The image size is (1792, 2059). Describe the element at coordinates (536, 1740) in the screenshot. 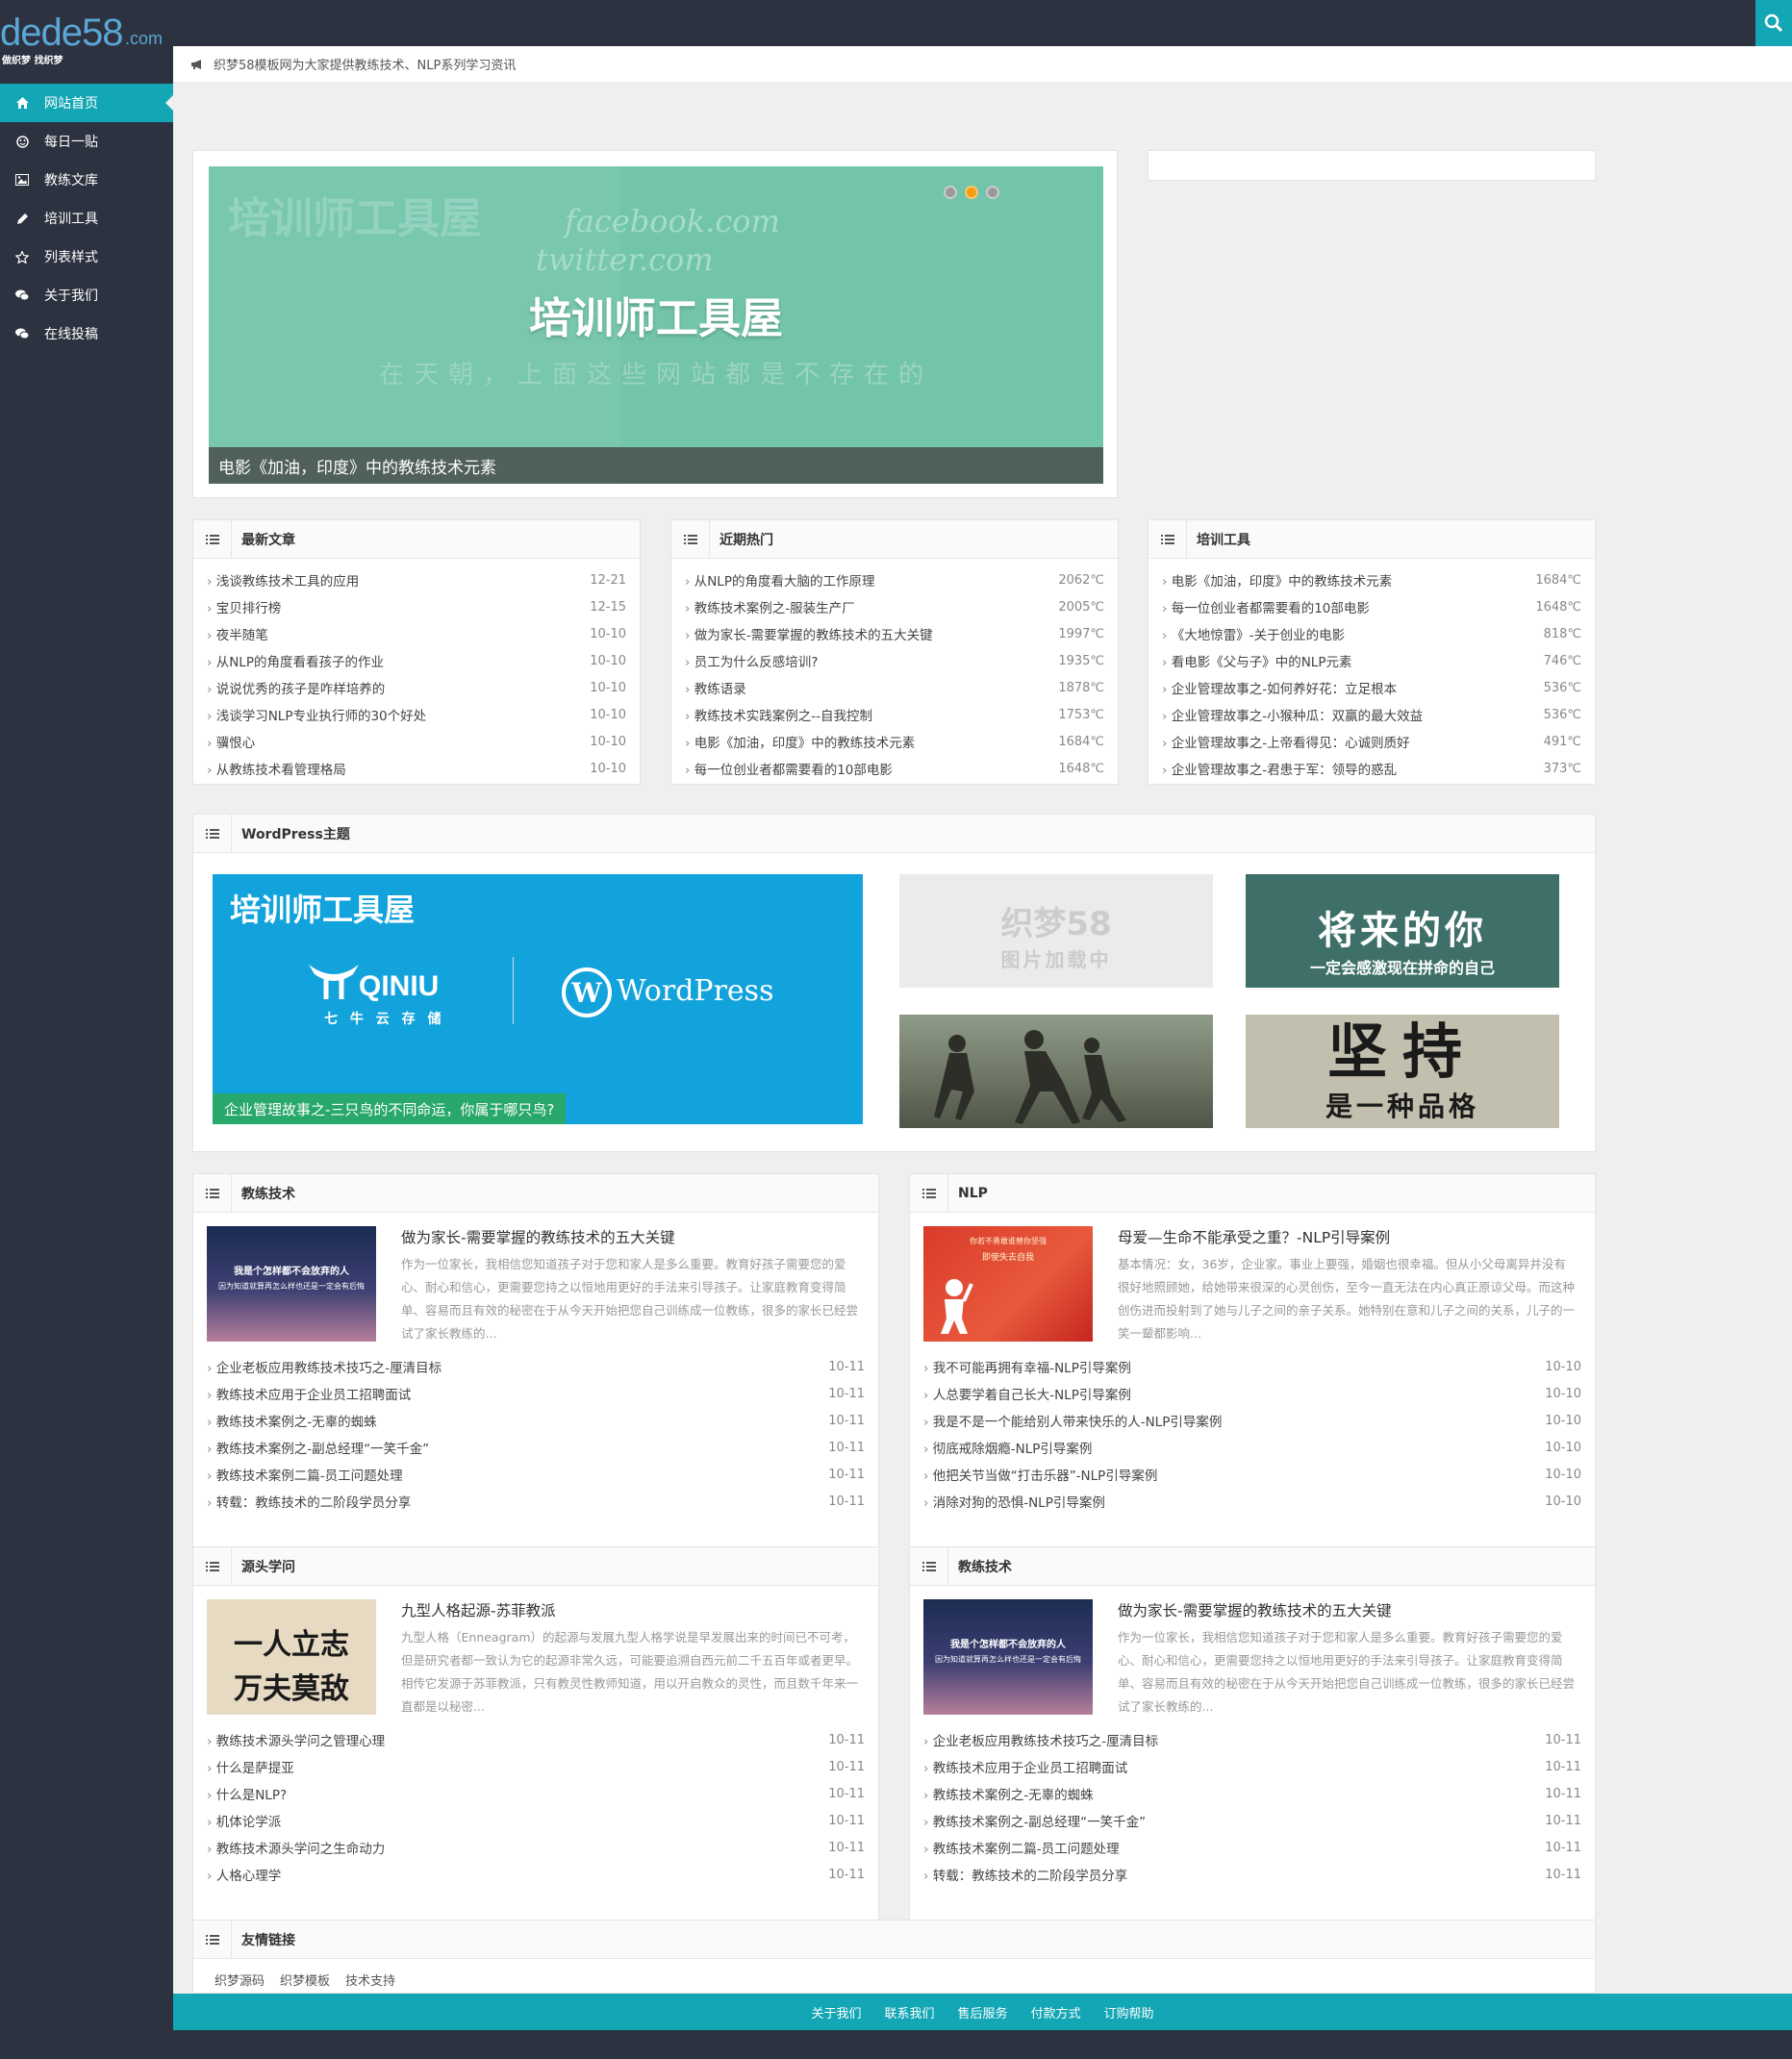

I see `list-item: 教练技术源头学问之管理心理 10-11` at that location.